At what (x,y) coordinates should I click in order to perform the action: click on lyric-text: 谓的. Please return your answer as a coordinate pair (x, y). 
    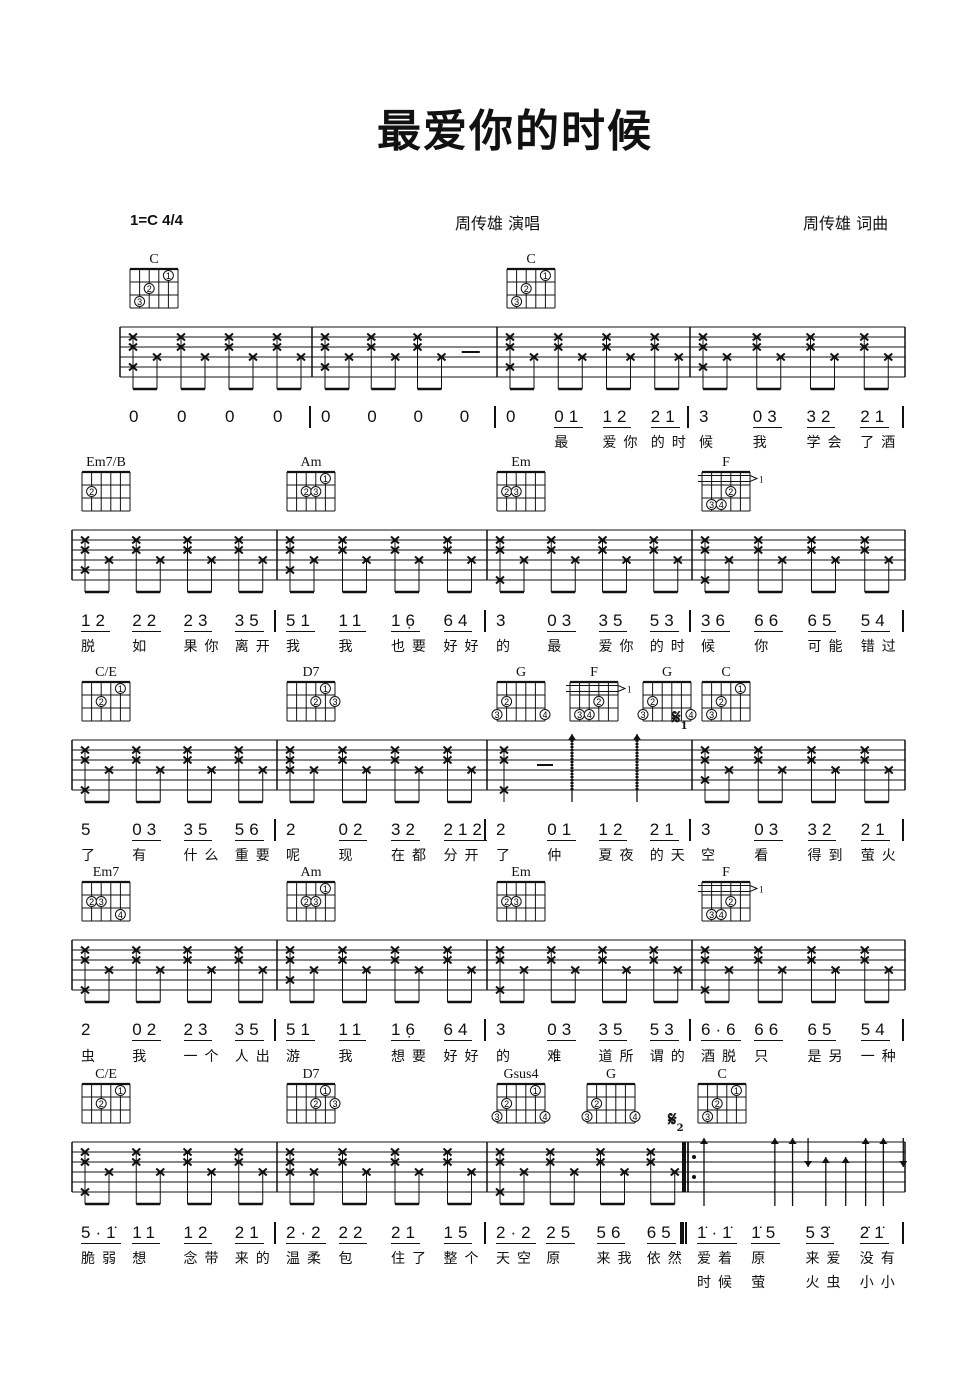
    Looking at the image, I should click on (670, 1057).